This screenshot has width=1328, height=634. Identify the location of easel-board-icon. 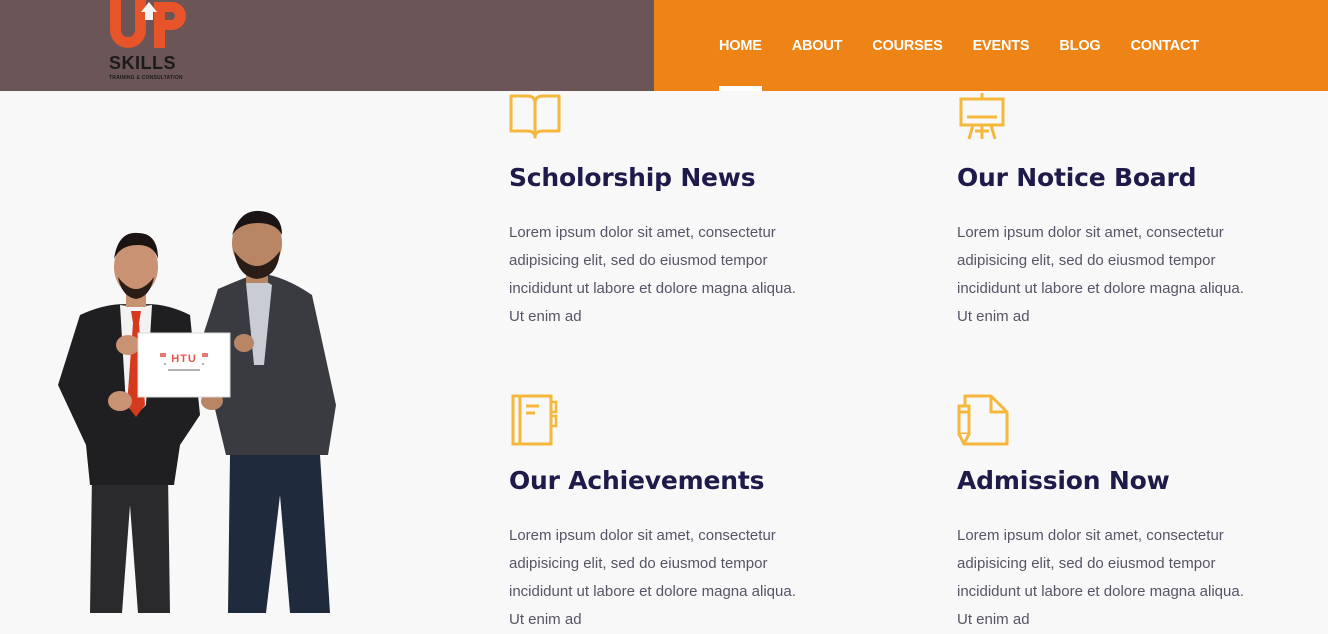
(982, 116).